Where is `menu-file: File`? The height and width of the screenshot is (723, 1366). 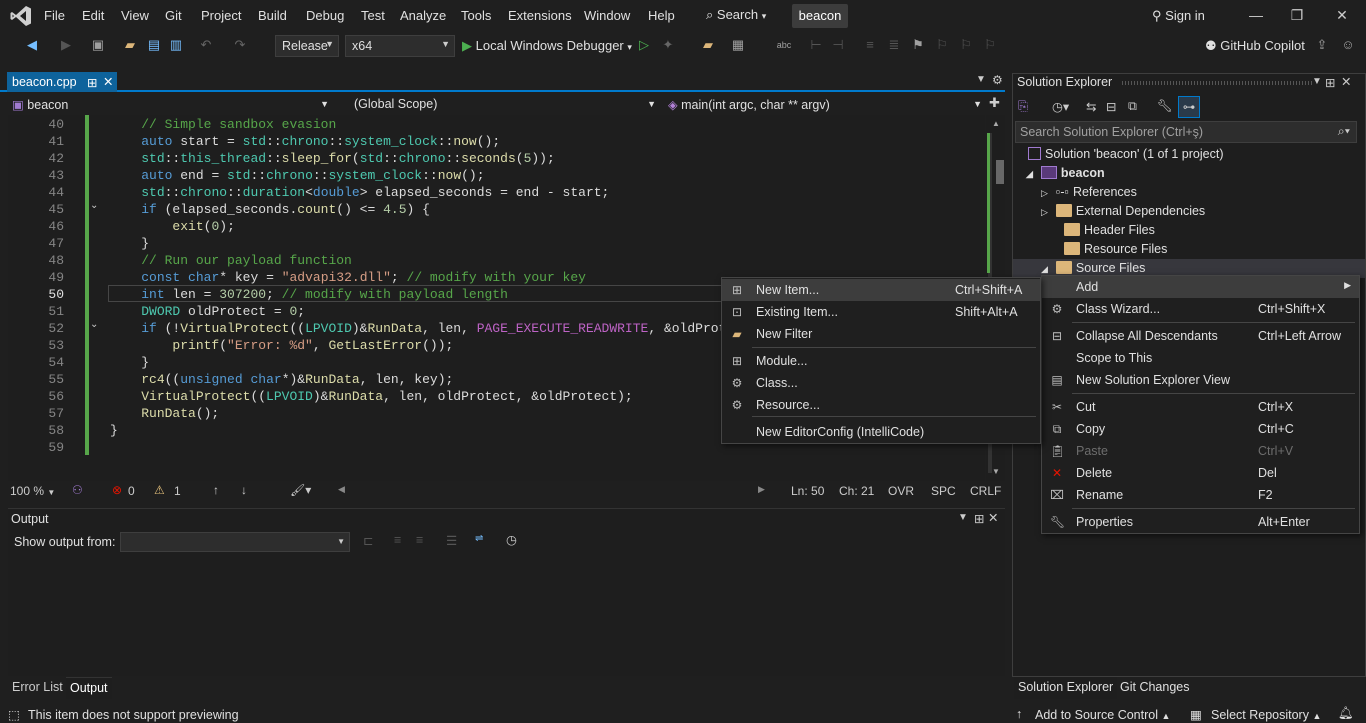
menu-file: File is located at coordinates (54, 15).